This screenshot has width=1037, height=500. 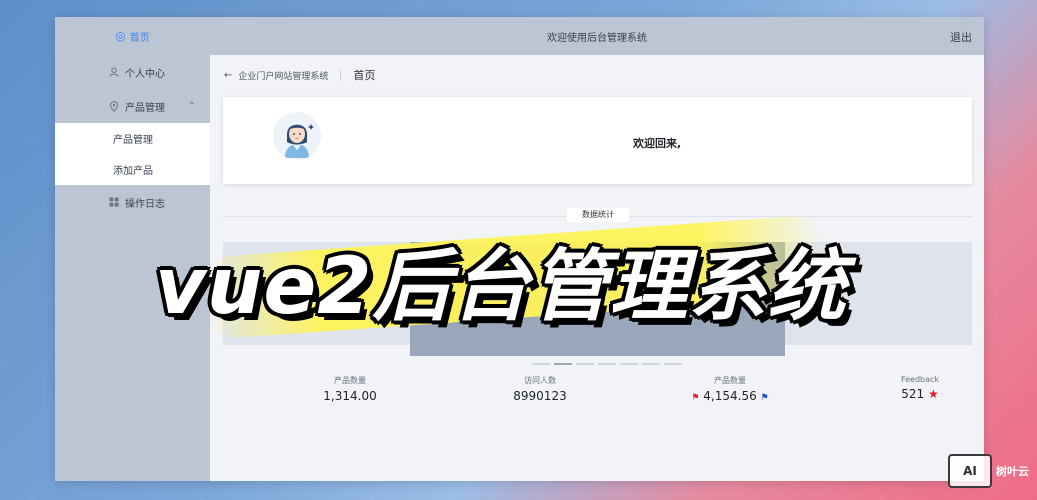 What do you see at coordinates (297, 136) in the screenshot?
I see `avatar` at bounding box center [297, 136].